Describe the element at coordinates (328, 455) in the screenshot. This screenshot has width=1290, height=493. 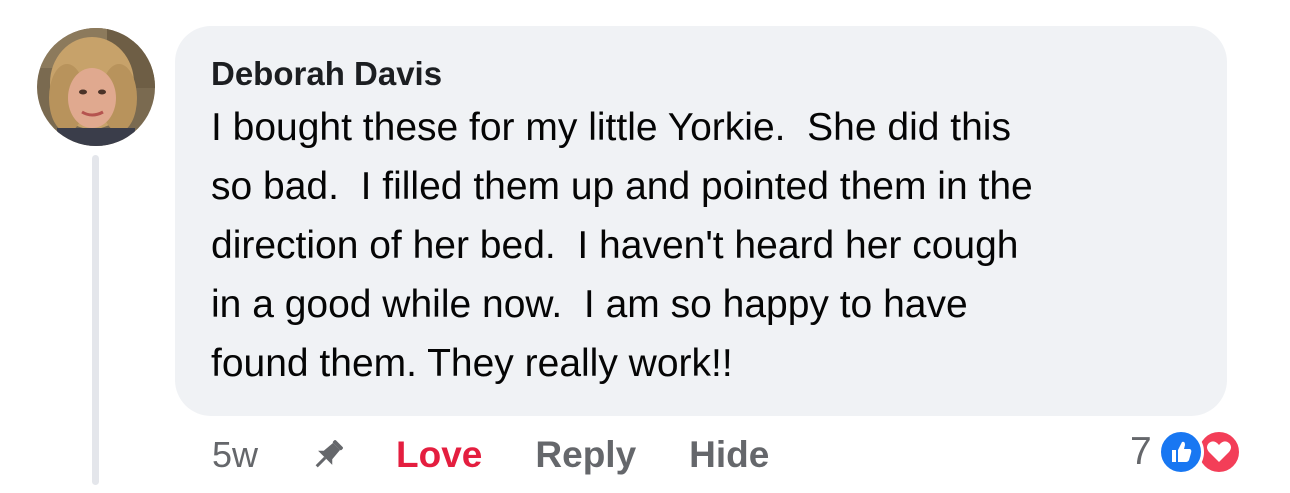
I see `pin-icon` at that location.